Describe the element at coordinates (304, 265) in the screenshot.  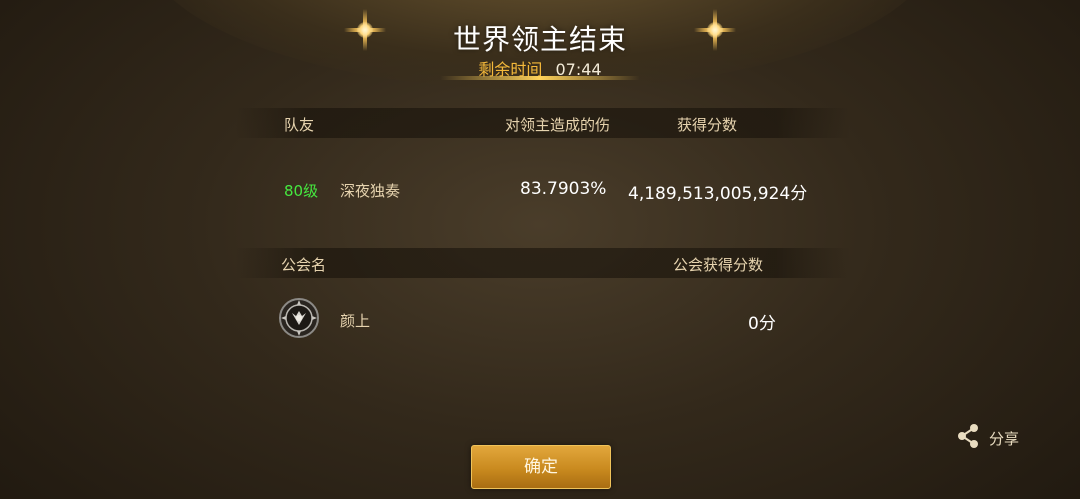
I see `col-guild-name: 公会名` at that location.